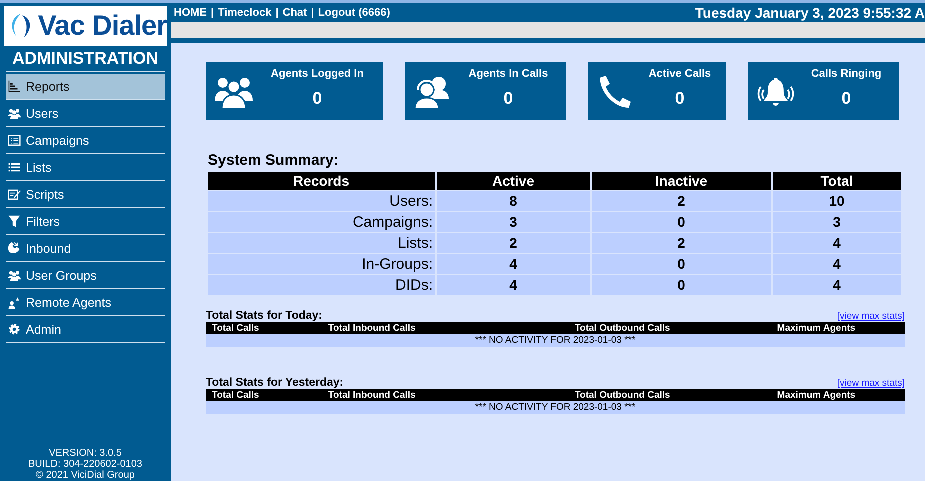 This screenshot has width=925, height=481. Describe the element at coordinates (810, 12) in the screenshot. I see `date-time: Tuesday January 3, 2023 9:55:32 A` at that location.